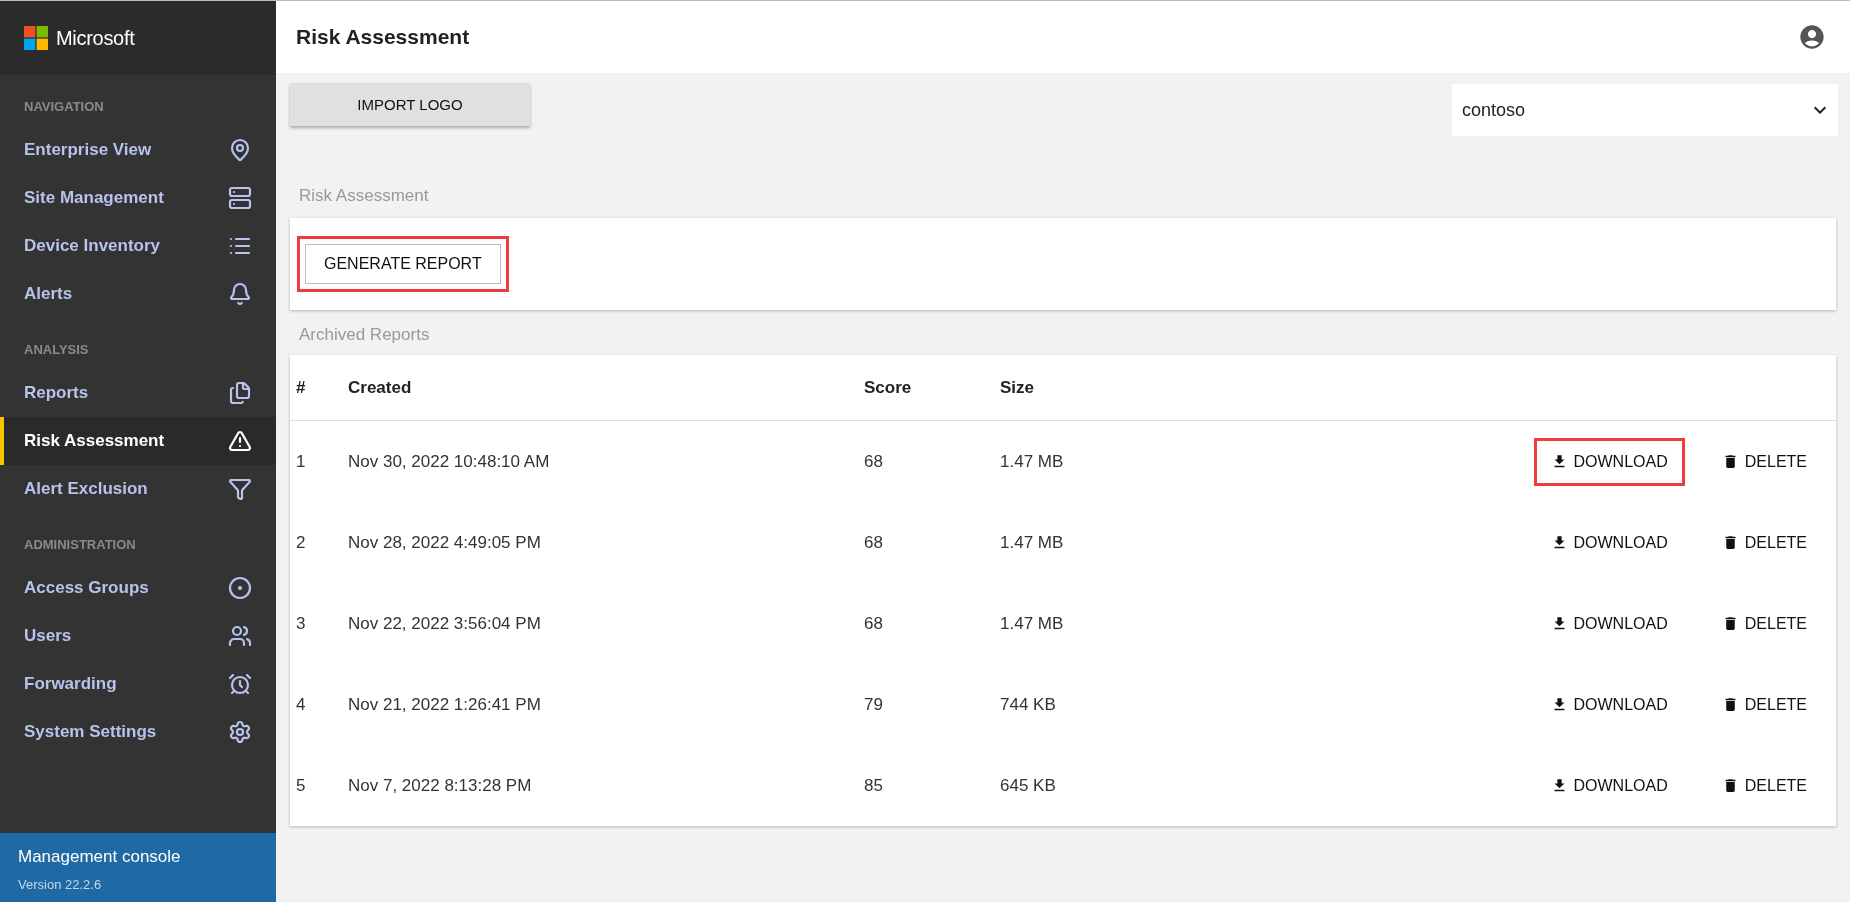 The width and height of the screenshot is (1850, 902). Describe the element at coordinates (606, 704) in the screenshot. I see `table-cell: Nov 21, 2022 1:26:41 PM` at that location.